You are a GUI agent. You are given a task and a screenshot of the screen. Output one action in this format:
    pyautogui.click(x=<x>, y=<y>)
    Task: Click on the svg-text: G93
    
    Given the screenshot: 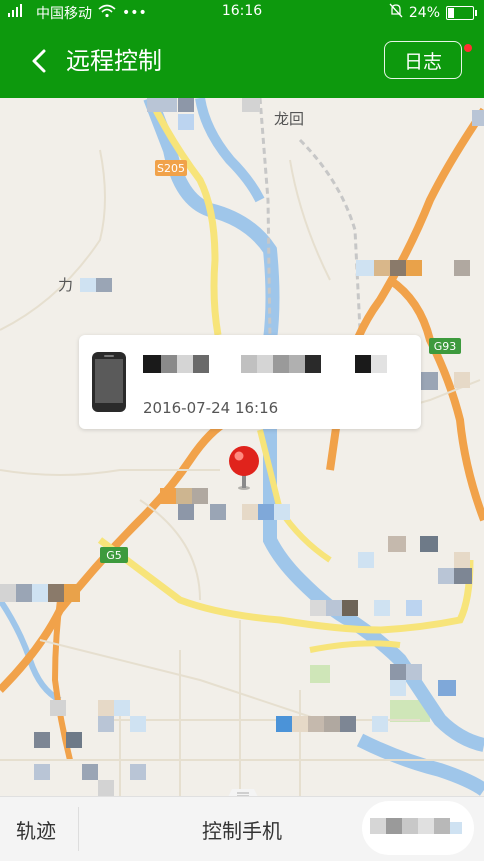 What is the action you would take?
    pyautogui.click(x=445, y=346)
    